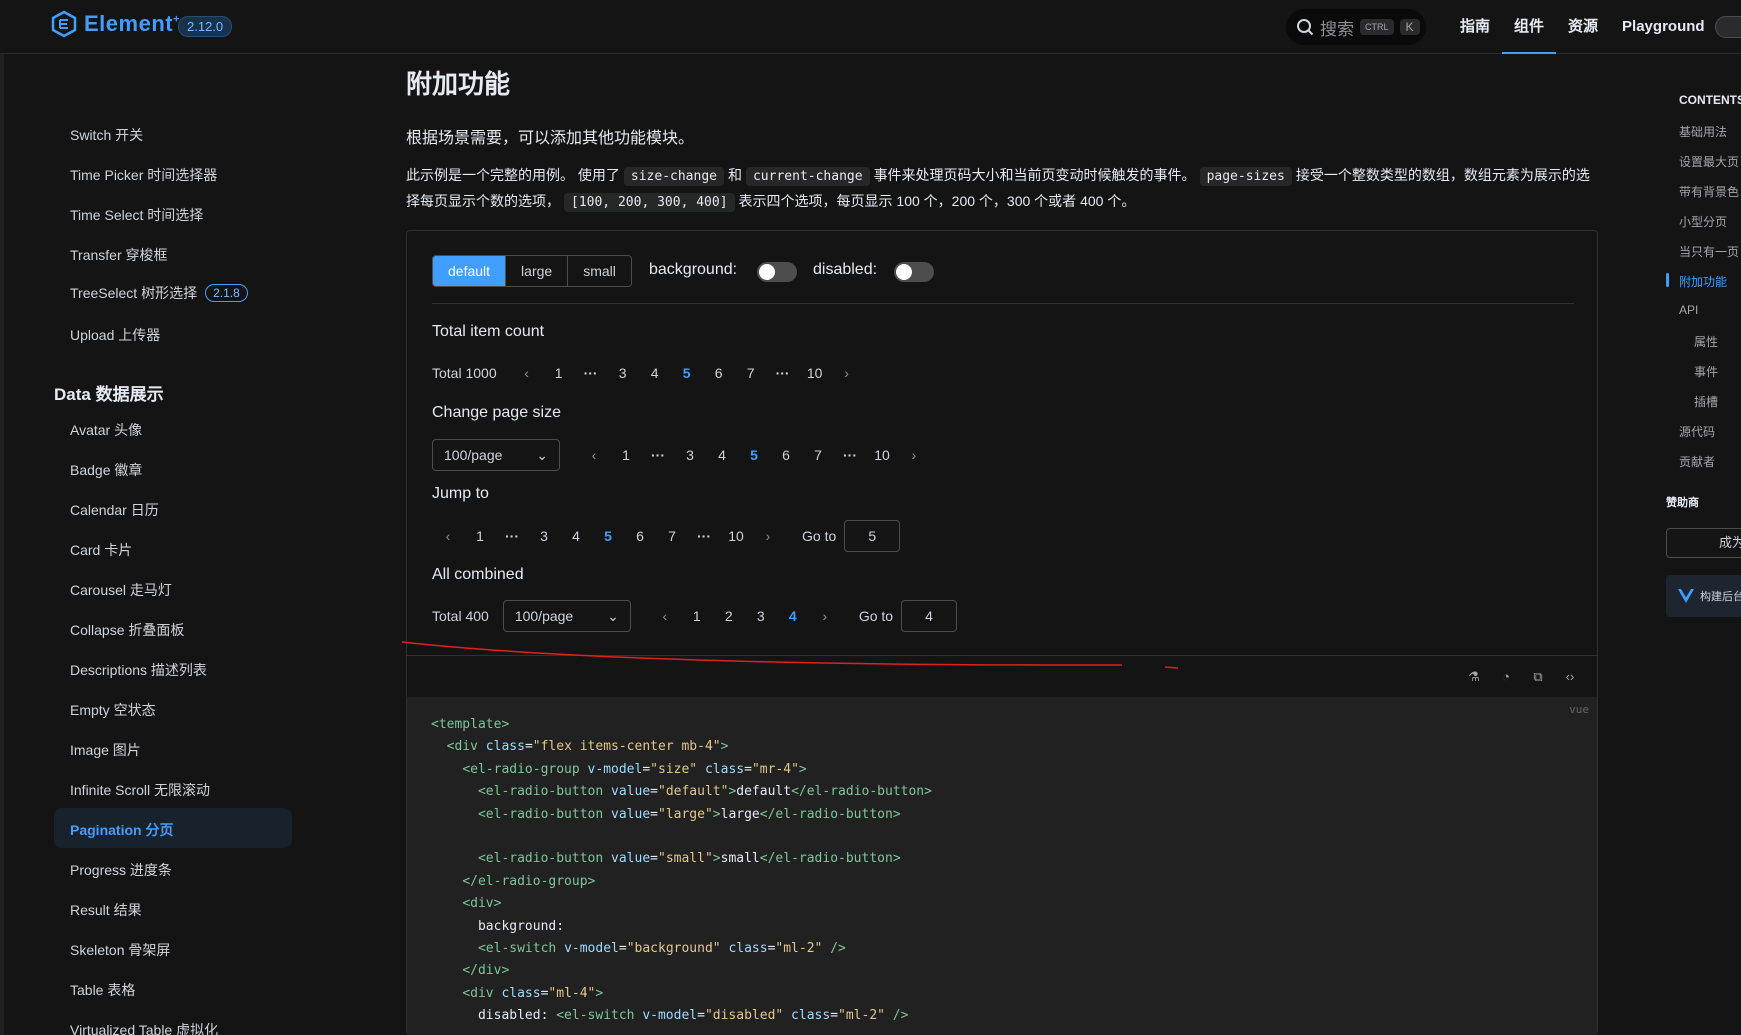  What do you see at coordinates (144, 1027) in the screenshot?
I see `sidebar-item-virtualized-table: Virtualized Table 虚拟化` at bounding box center [144, 1027].